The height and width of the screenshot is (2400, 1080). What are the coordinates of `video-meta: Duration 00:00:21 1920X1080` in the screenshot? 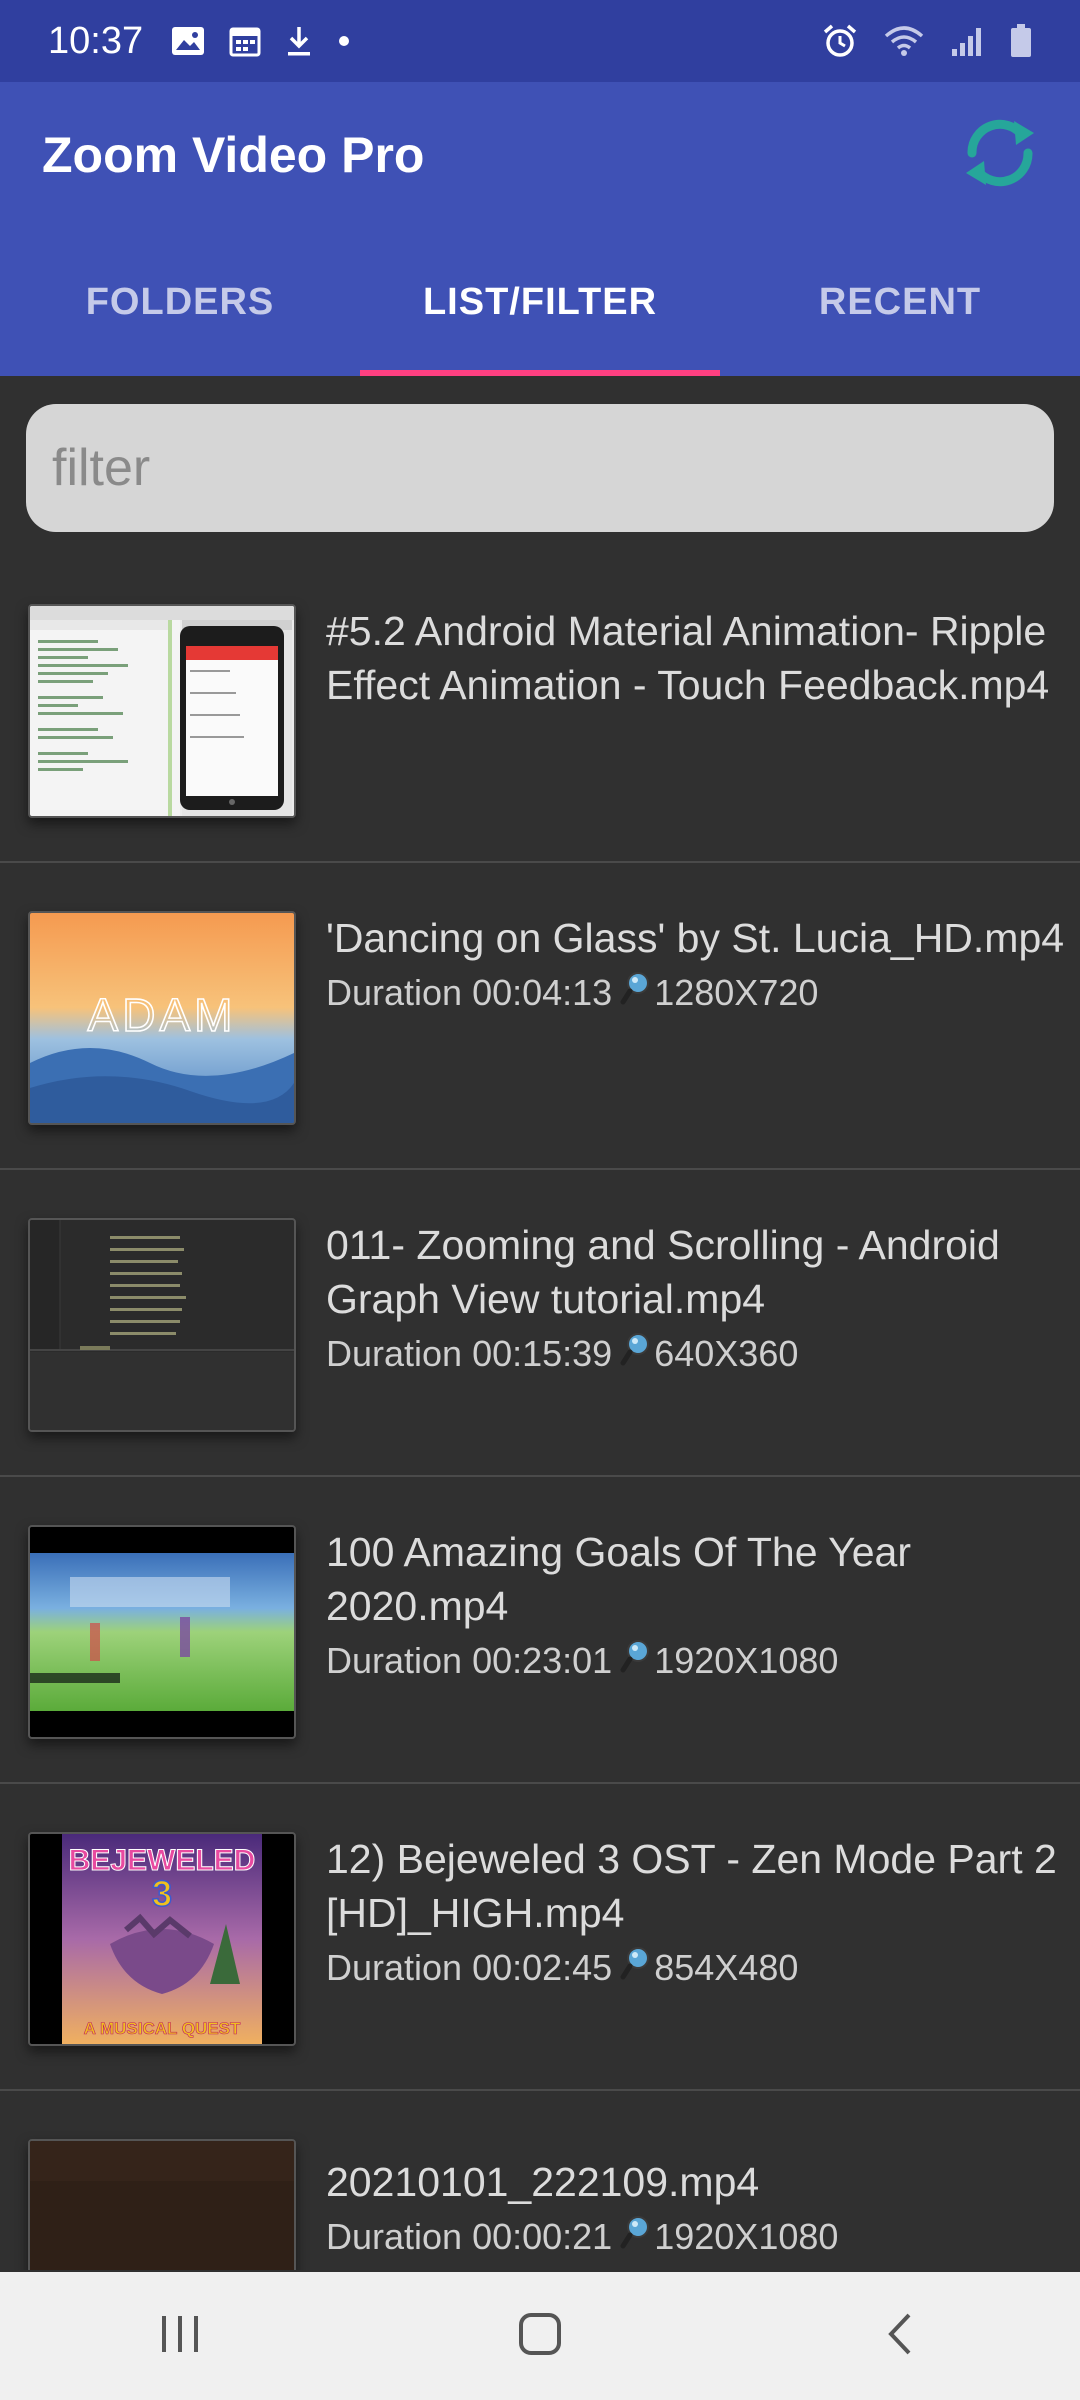 It's located at (703, 2237).